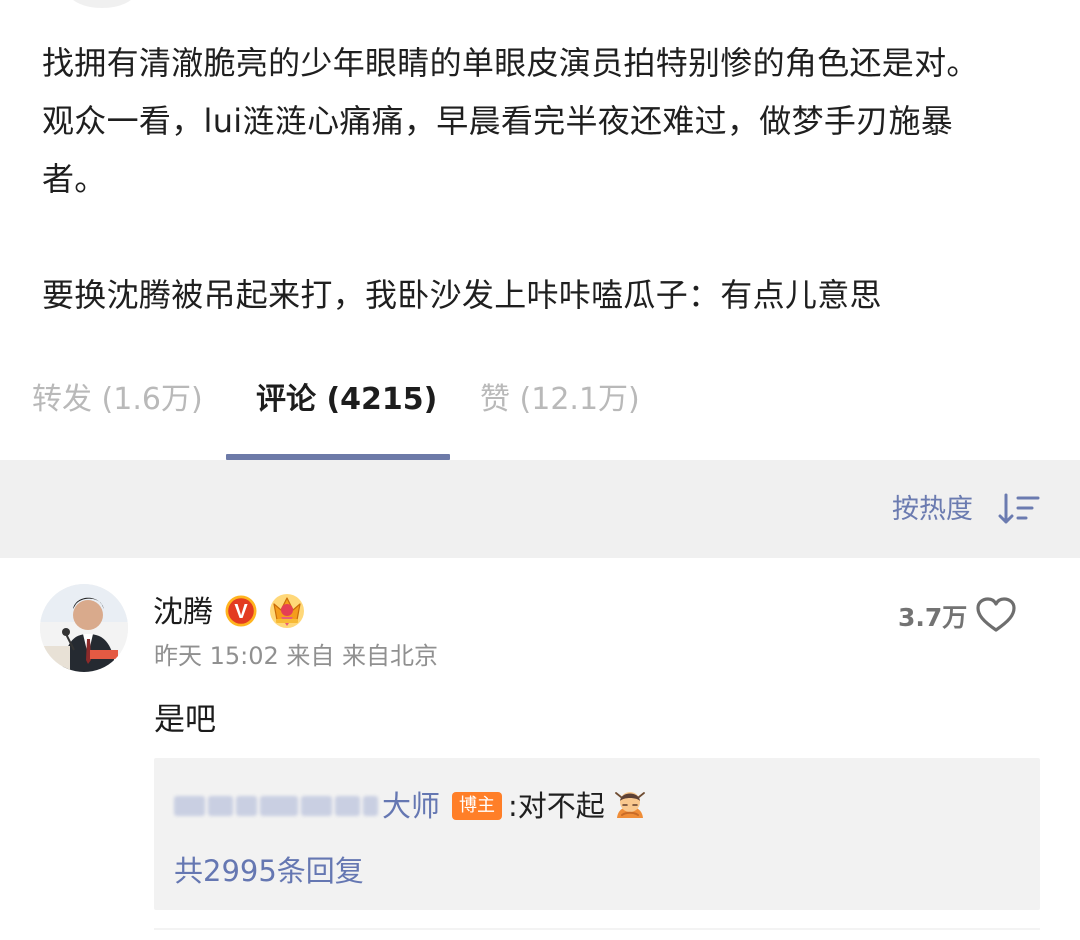  What do you see at coordinates (296, 656) in the screenshot?
I see `comment-meta: 昨天 15:02 来自 来自北京` at bounding box center [296, 656].